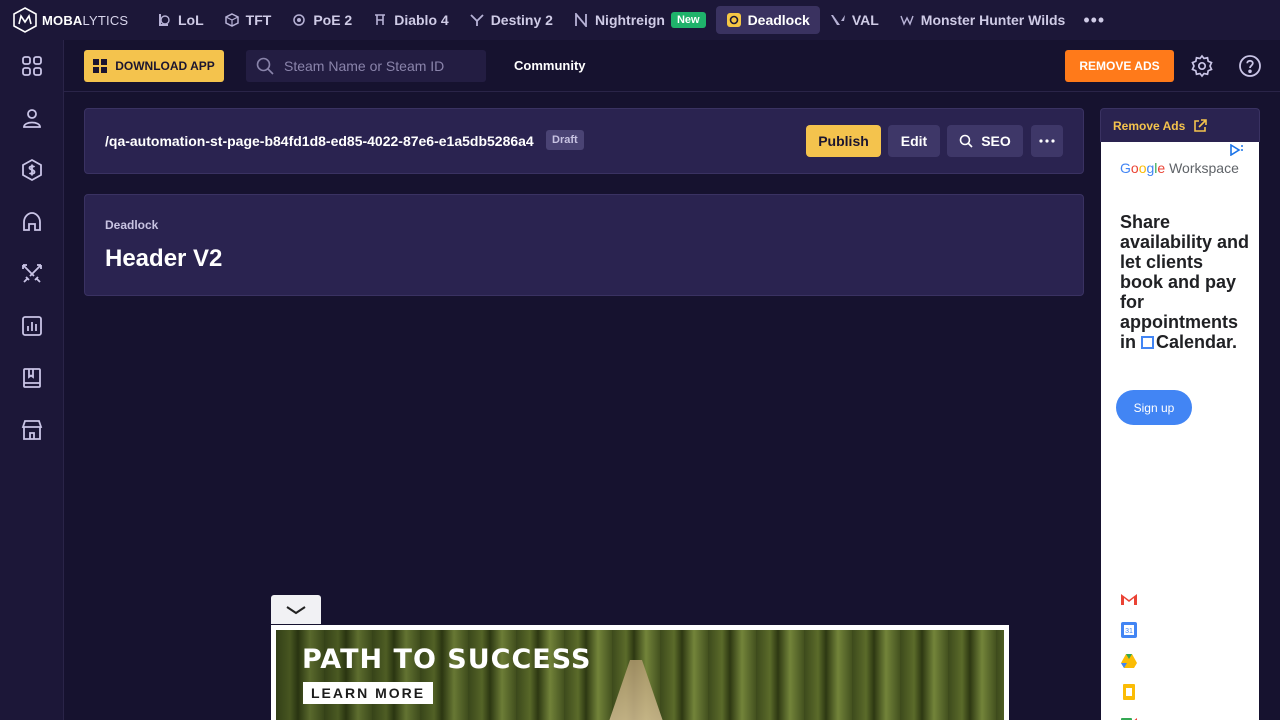  What do you see at coordinates (32, 430) in the screenshot?
I see `store-icon` at bounding box center [32, 430].